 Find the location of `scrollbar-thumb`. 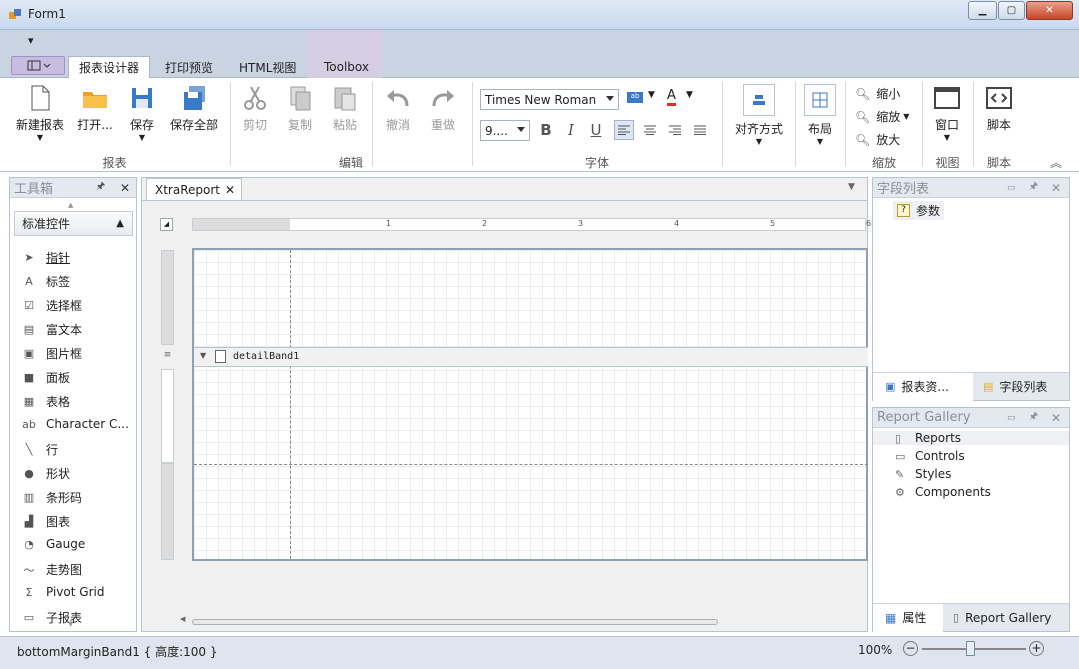

scrollbar-thumb is located at coordinates (455, 622).